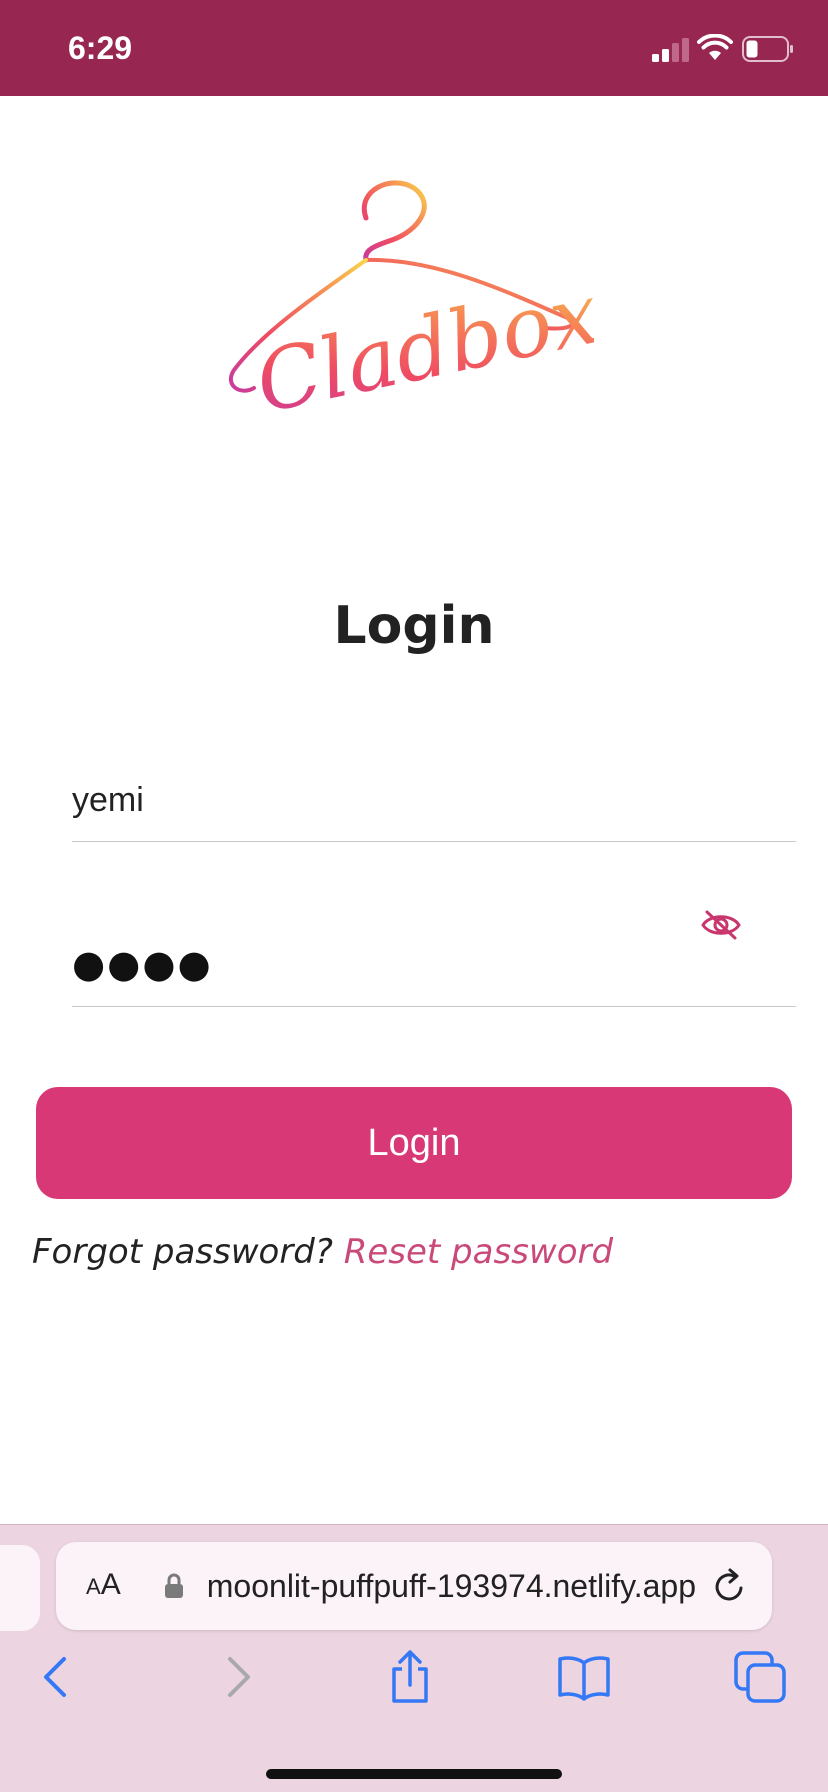 This screenshot has width=828, height=1792. Describe the element at coordinates (478, 1252) in the screenshot. I see `reset-password-link: Reset password` at that location.